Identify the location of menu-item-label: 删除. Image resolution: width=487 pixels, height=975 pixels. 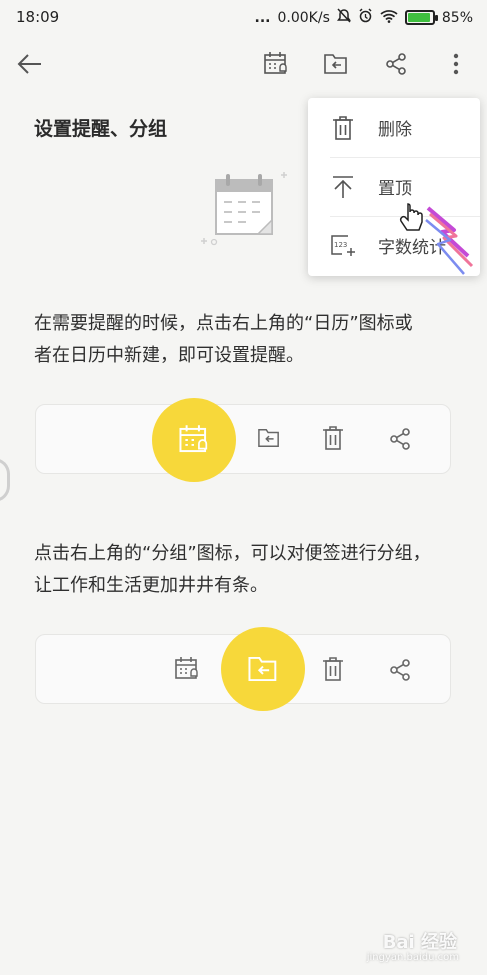
(395, 130).